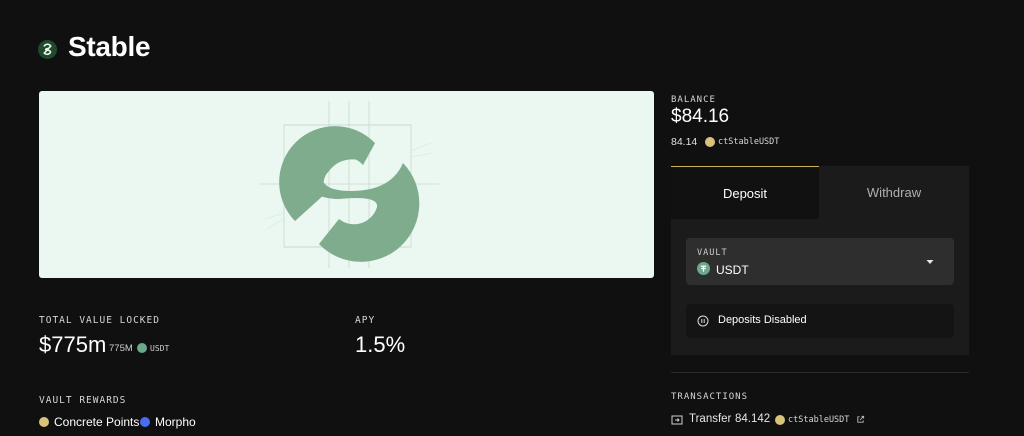  What do you see at coordinates (703, 321) in the screenshot?
I see `pause-icon` at bounding box center [703, 321].